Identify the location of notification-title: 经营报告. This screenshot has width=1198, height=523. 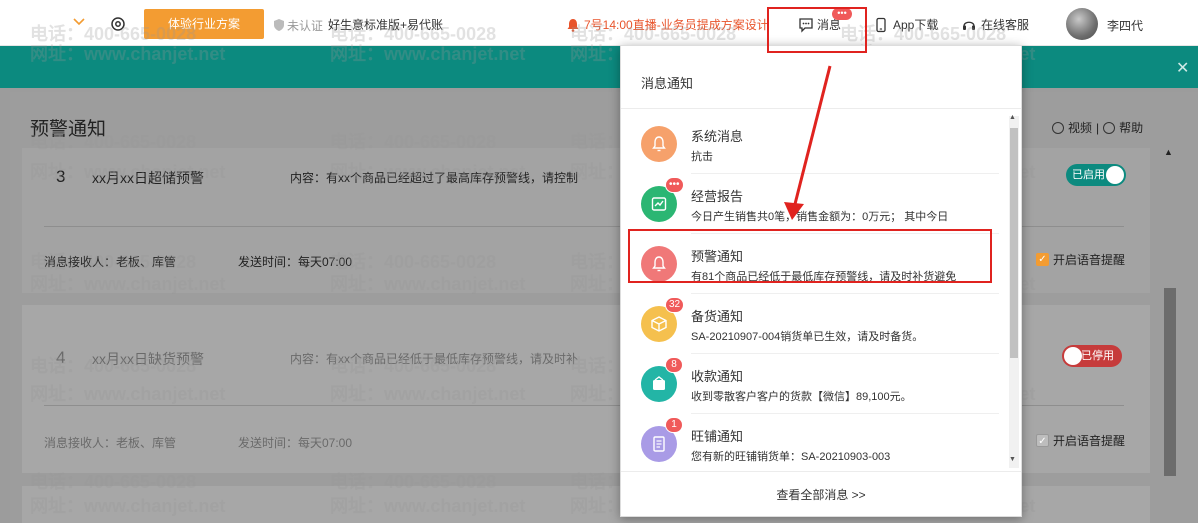
(717, 196).